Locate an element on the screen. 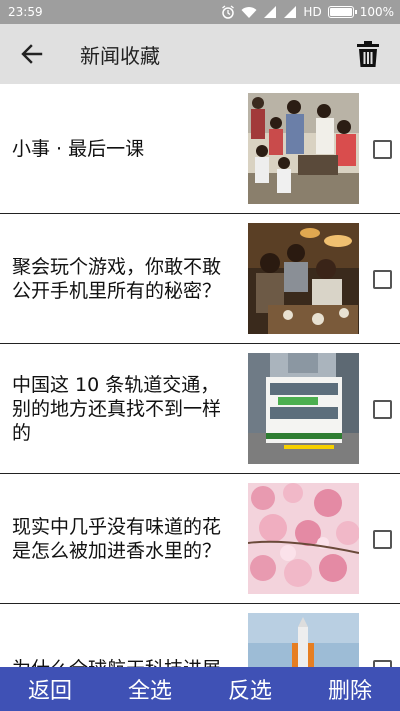 This screenshot has height=711, width=400. battery-percent: 100% is located at coordinates (376, 12).